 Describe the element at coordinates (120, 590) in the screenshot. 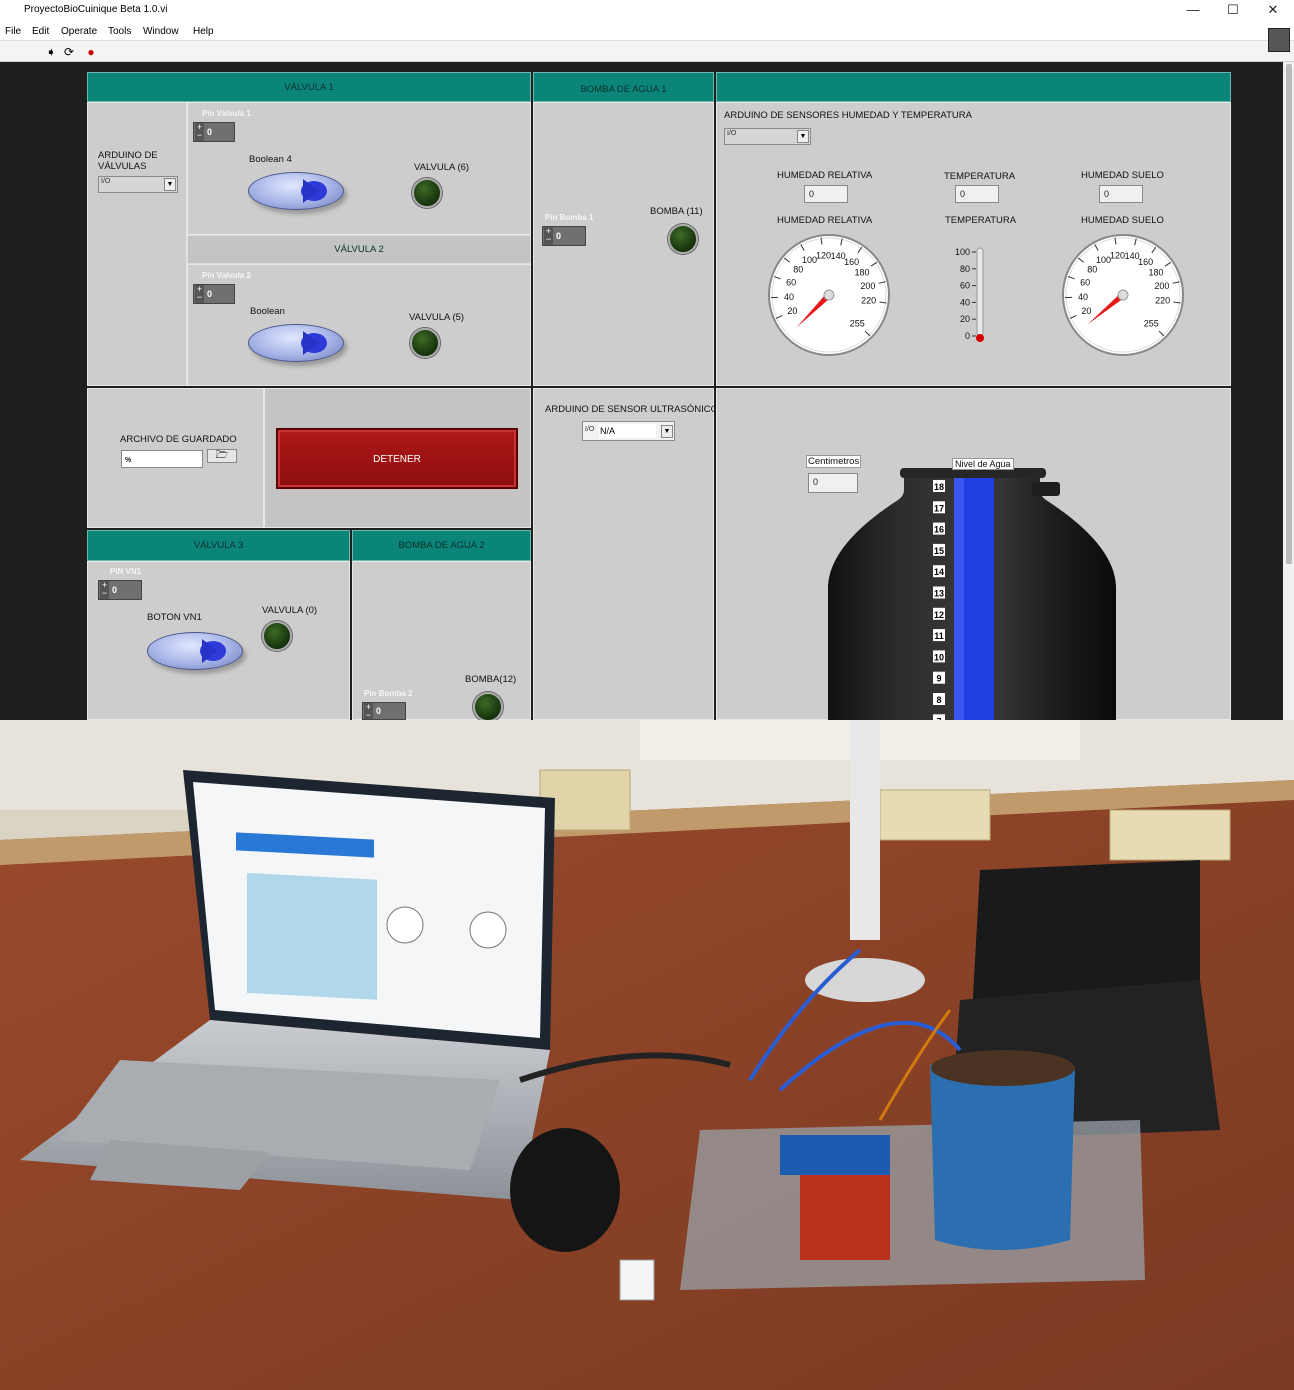

I see `pin-vn1-control: + − 0` at that location.